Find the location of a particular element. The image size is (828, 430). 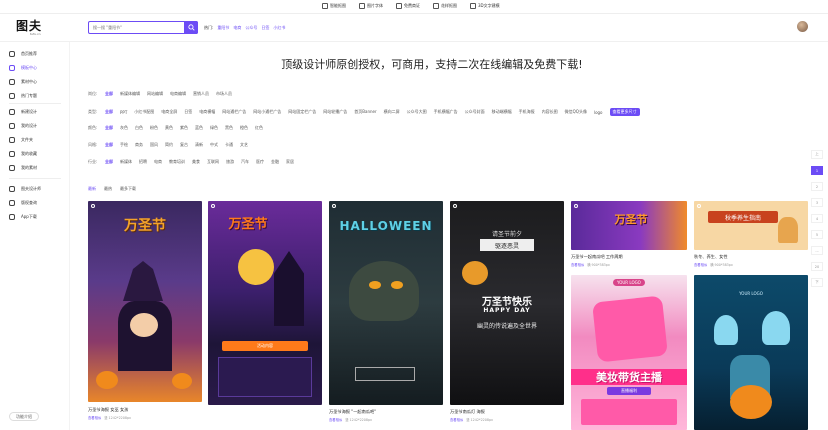

filter-option: 手绘 is located at coordinates (124, 145).